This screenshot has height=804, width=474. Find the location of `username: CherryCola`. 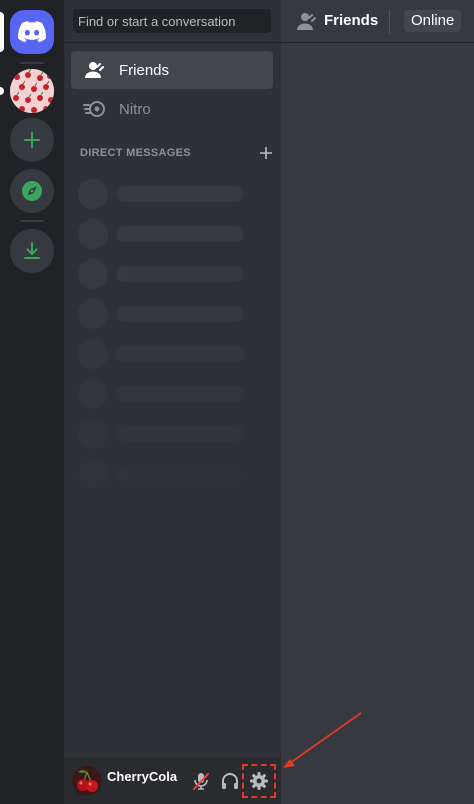

username: CherryCola is located at coordinates (142, 776).